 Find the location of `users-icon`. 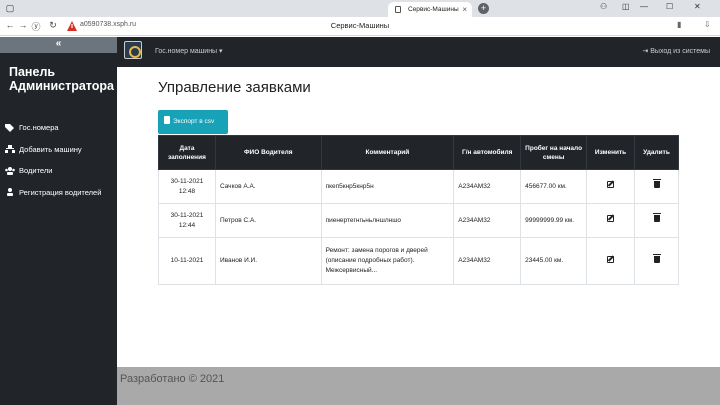

users-icon is located at coordinates (10, 170).